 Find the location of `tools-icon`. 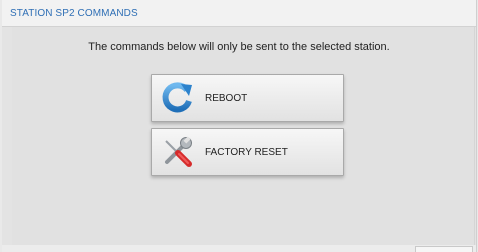

tools-icon is located at coordinates (177, 152).